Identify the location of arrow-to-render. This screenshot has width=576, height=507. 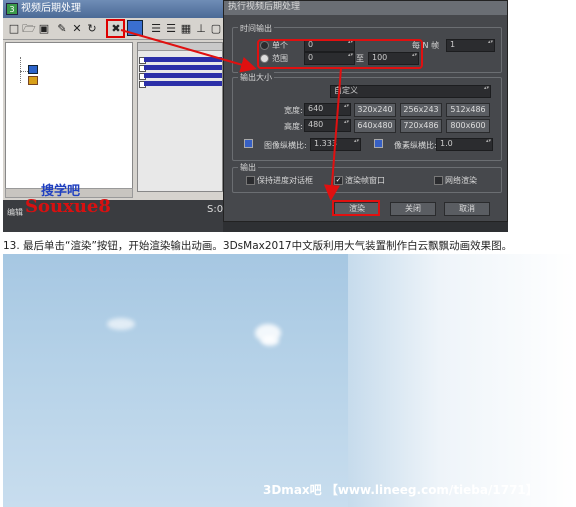
(332, 134).